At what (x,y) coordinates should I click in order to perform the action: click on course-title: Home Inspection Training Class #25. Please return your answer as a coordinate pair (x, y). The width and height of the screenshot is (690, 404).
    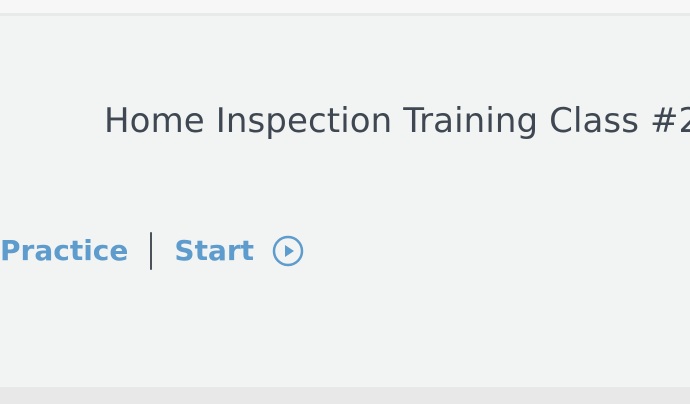
    Looking at the image, I should click on (397, 121).